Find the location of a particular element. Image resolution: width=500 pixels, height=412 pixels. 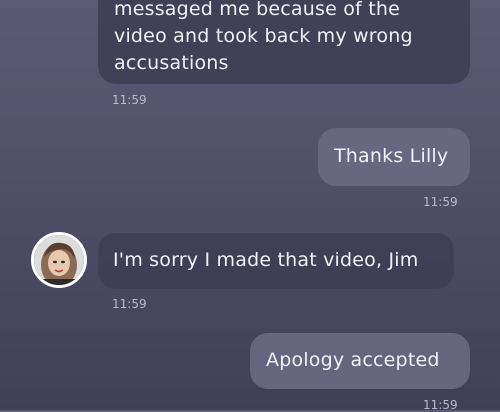

contact-avatar is located at coordinates (59, 260).